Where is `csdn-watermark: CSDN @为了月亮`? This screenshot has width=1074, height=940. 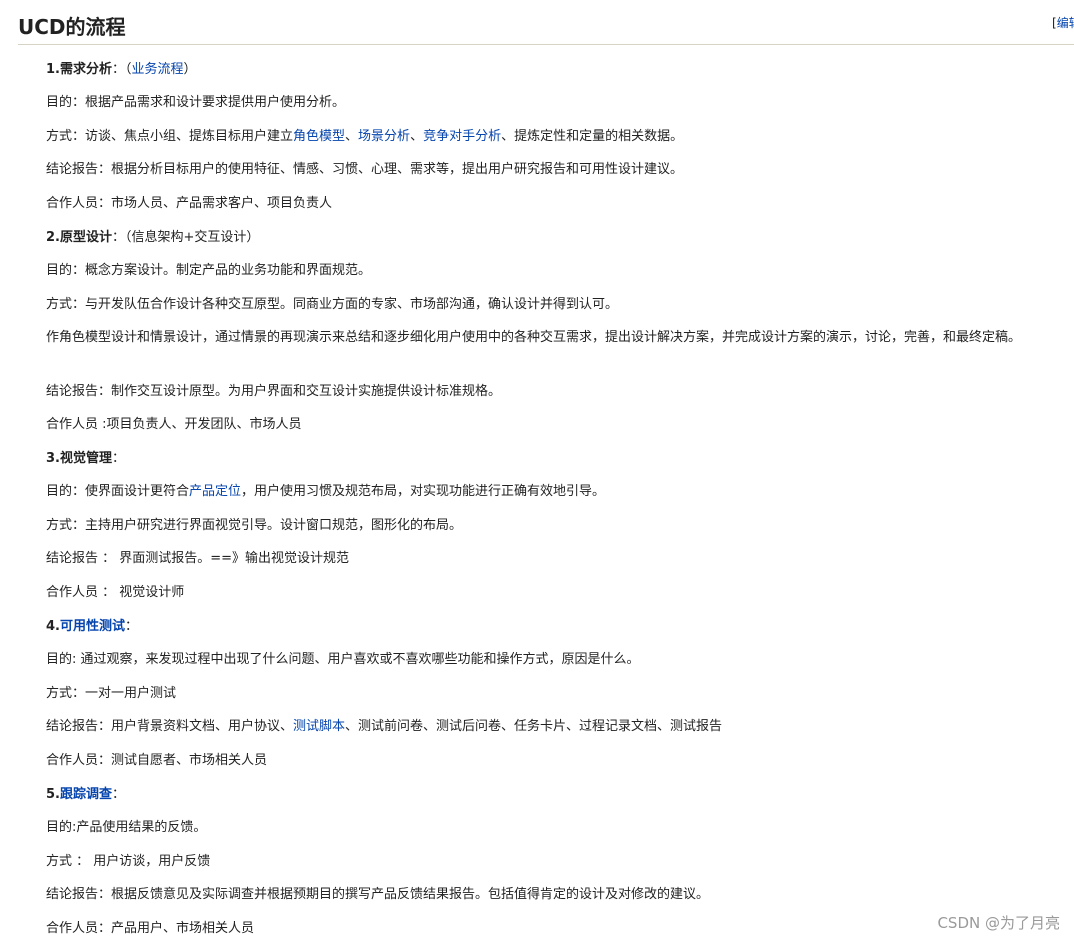 csdn-watermark: CSDN @为了月亮 is located at coordinates (998, 923).